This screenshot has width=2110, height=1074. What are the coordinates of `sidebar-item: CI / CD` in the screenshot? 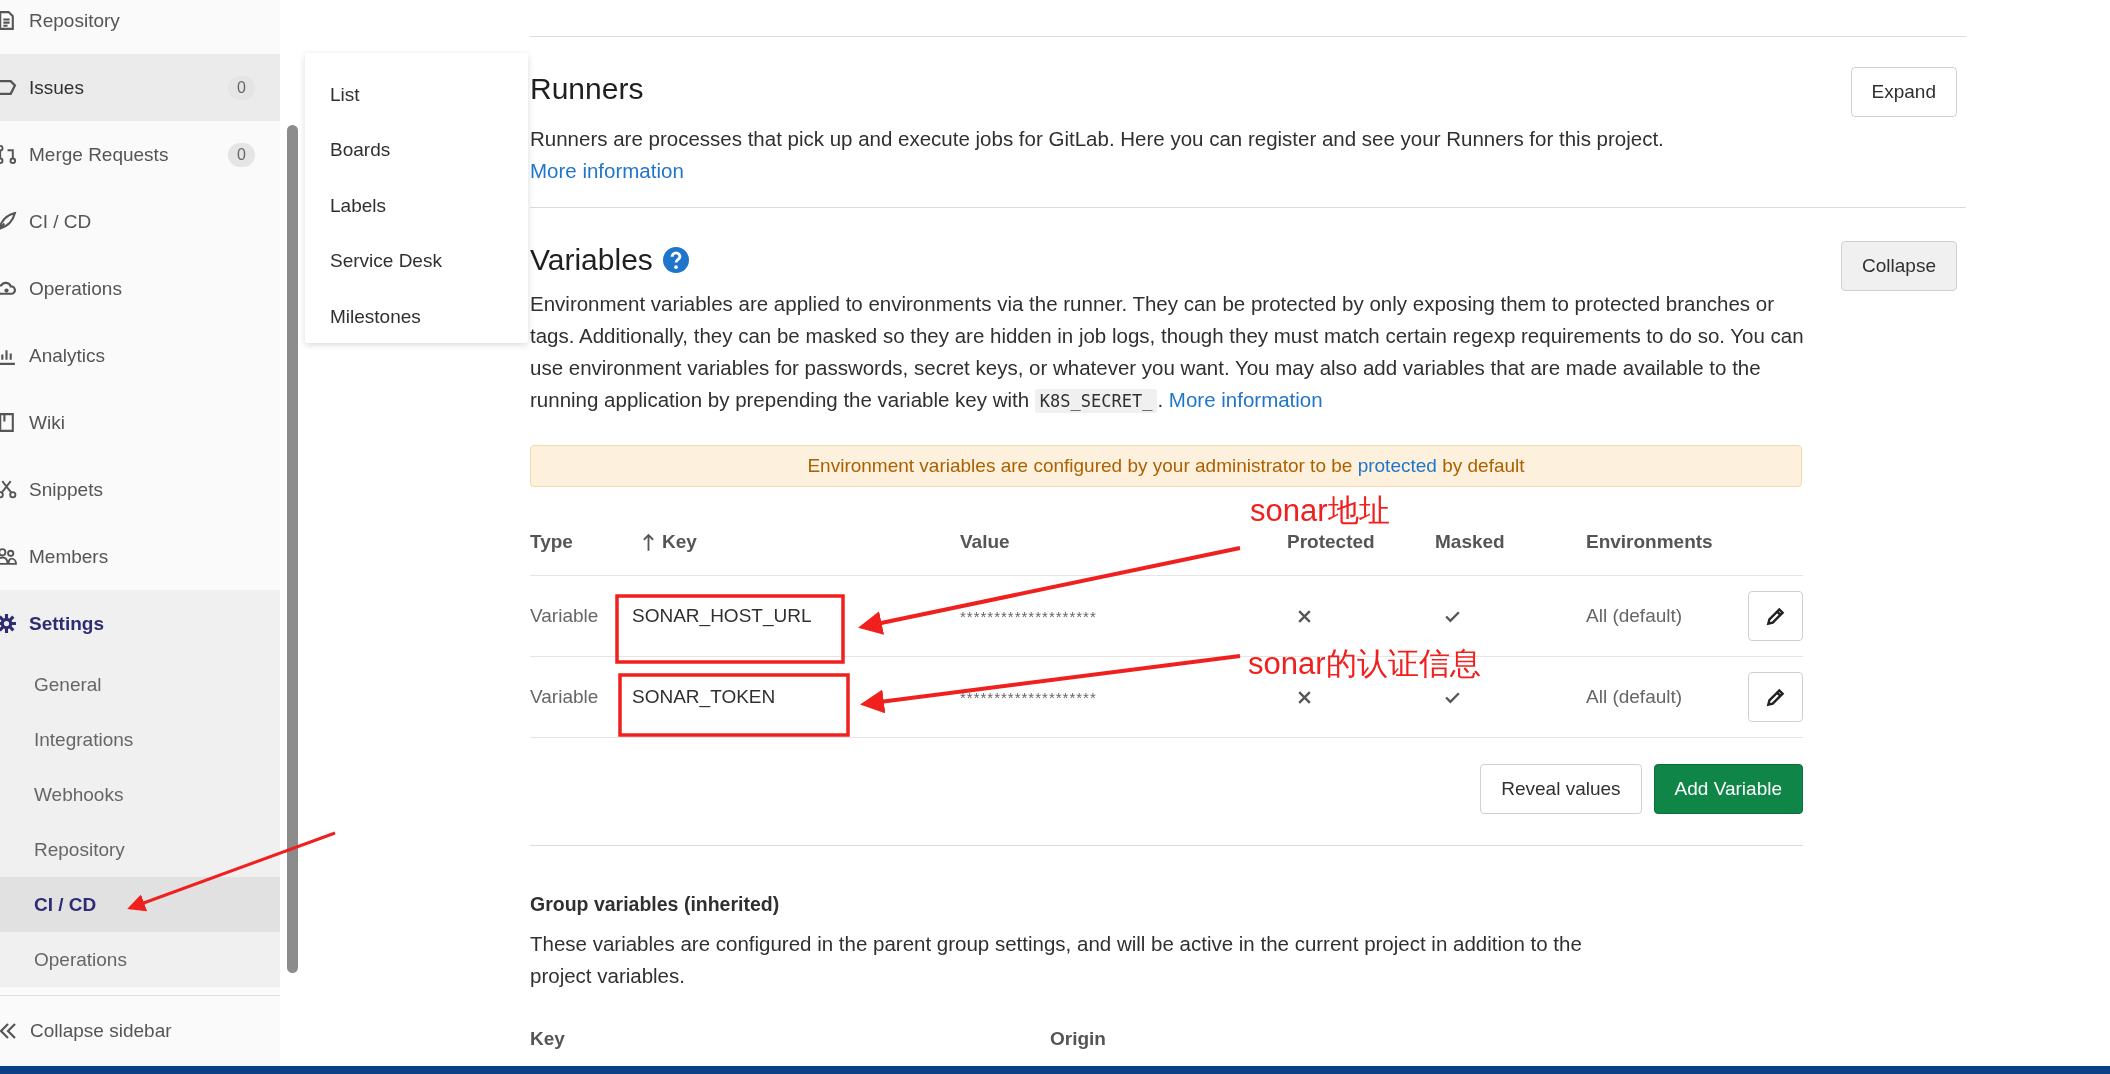 It's located at (140, 221).